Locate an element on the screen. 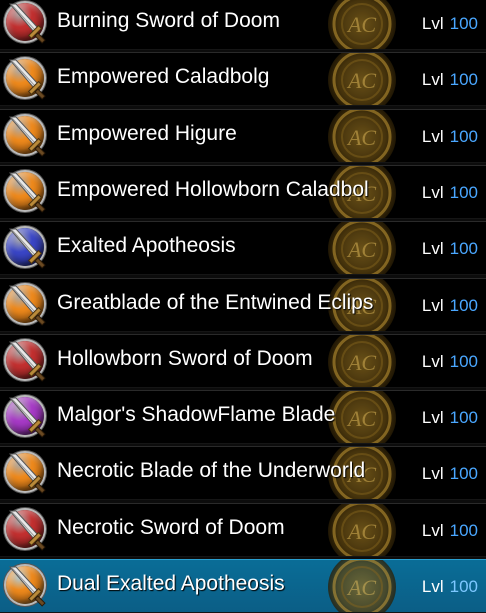  list-item-3: Empowered Higure AC Lvl 100 is located at coordinates (243, 136).